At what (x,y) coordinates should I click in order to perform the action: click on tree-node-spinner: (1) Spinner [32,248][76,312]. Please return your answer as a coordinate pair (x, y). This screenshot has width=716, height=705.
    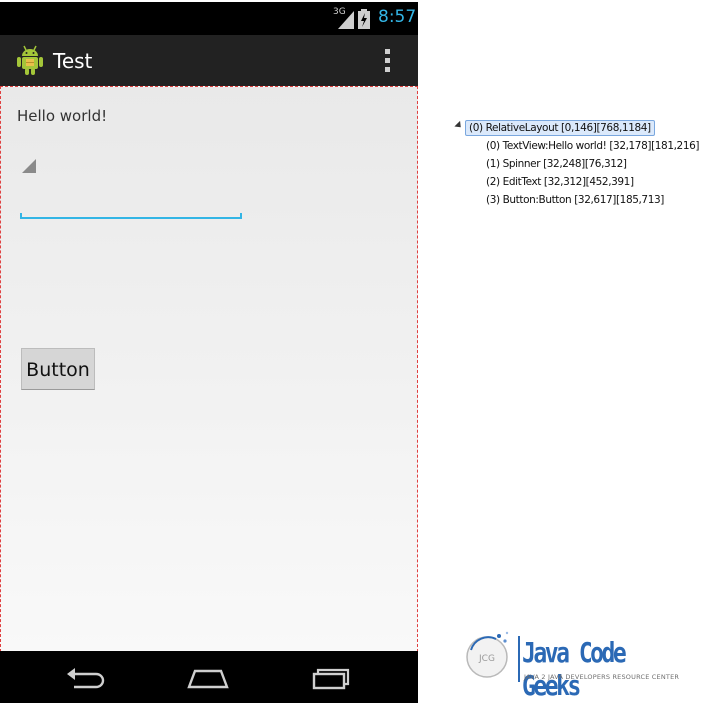
    Looking at the image, I should click on (556, 164).